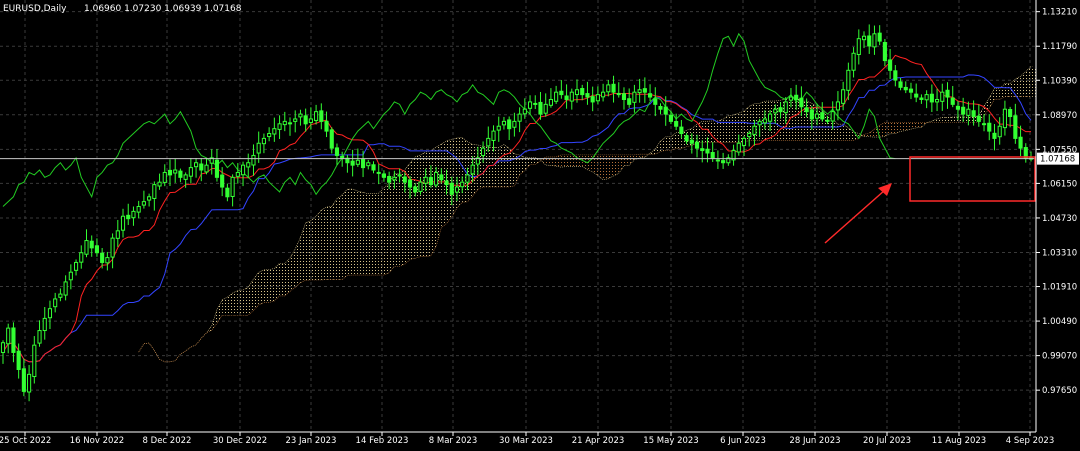  Describe the element at coordinates (855, 216) in the screenshot. I see `annotation-arrow-shaft` at that location.